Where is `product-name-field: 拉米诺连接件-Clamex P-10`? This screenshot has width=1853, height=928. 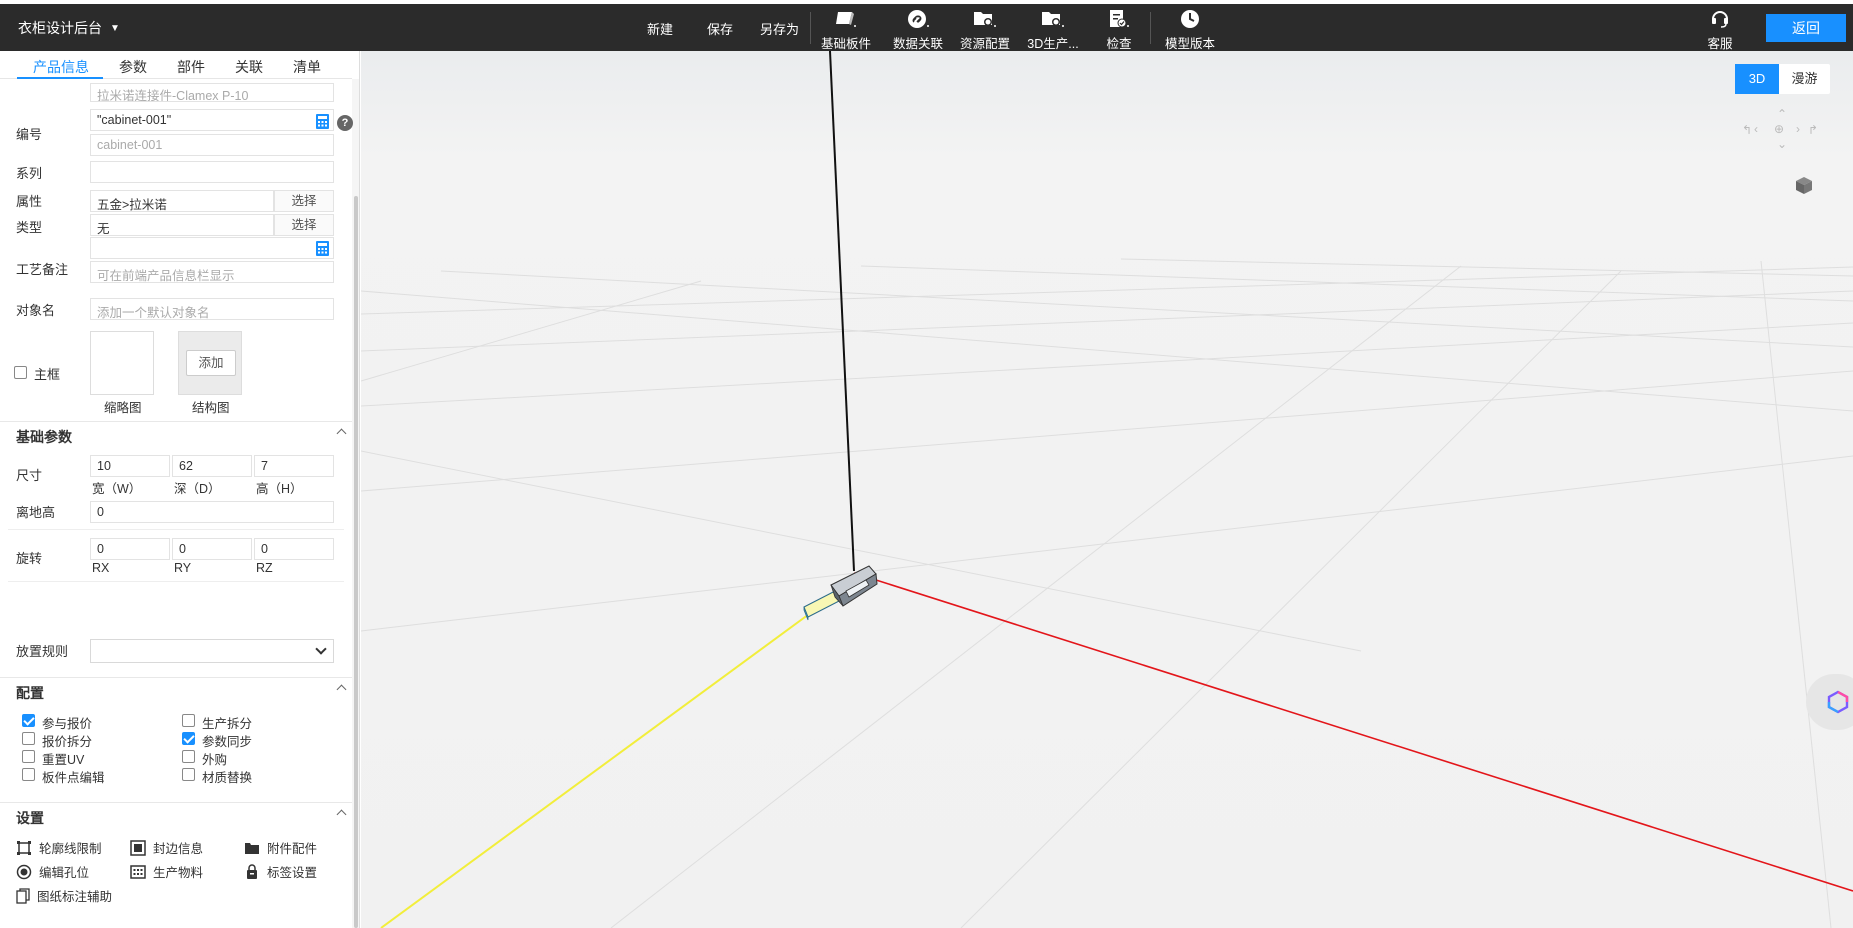
product-name-field: 拉米诺连接件-Clamex P-10 is located at coordinates (212, 92).